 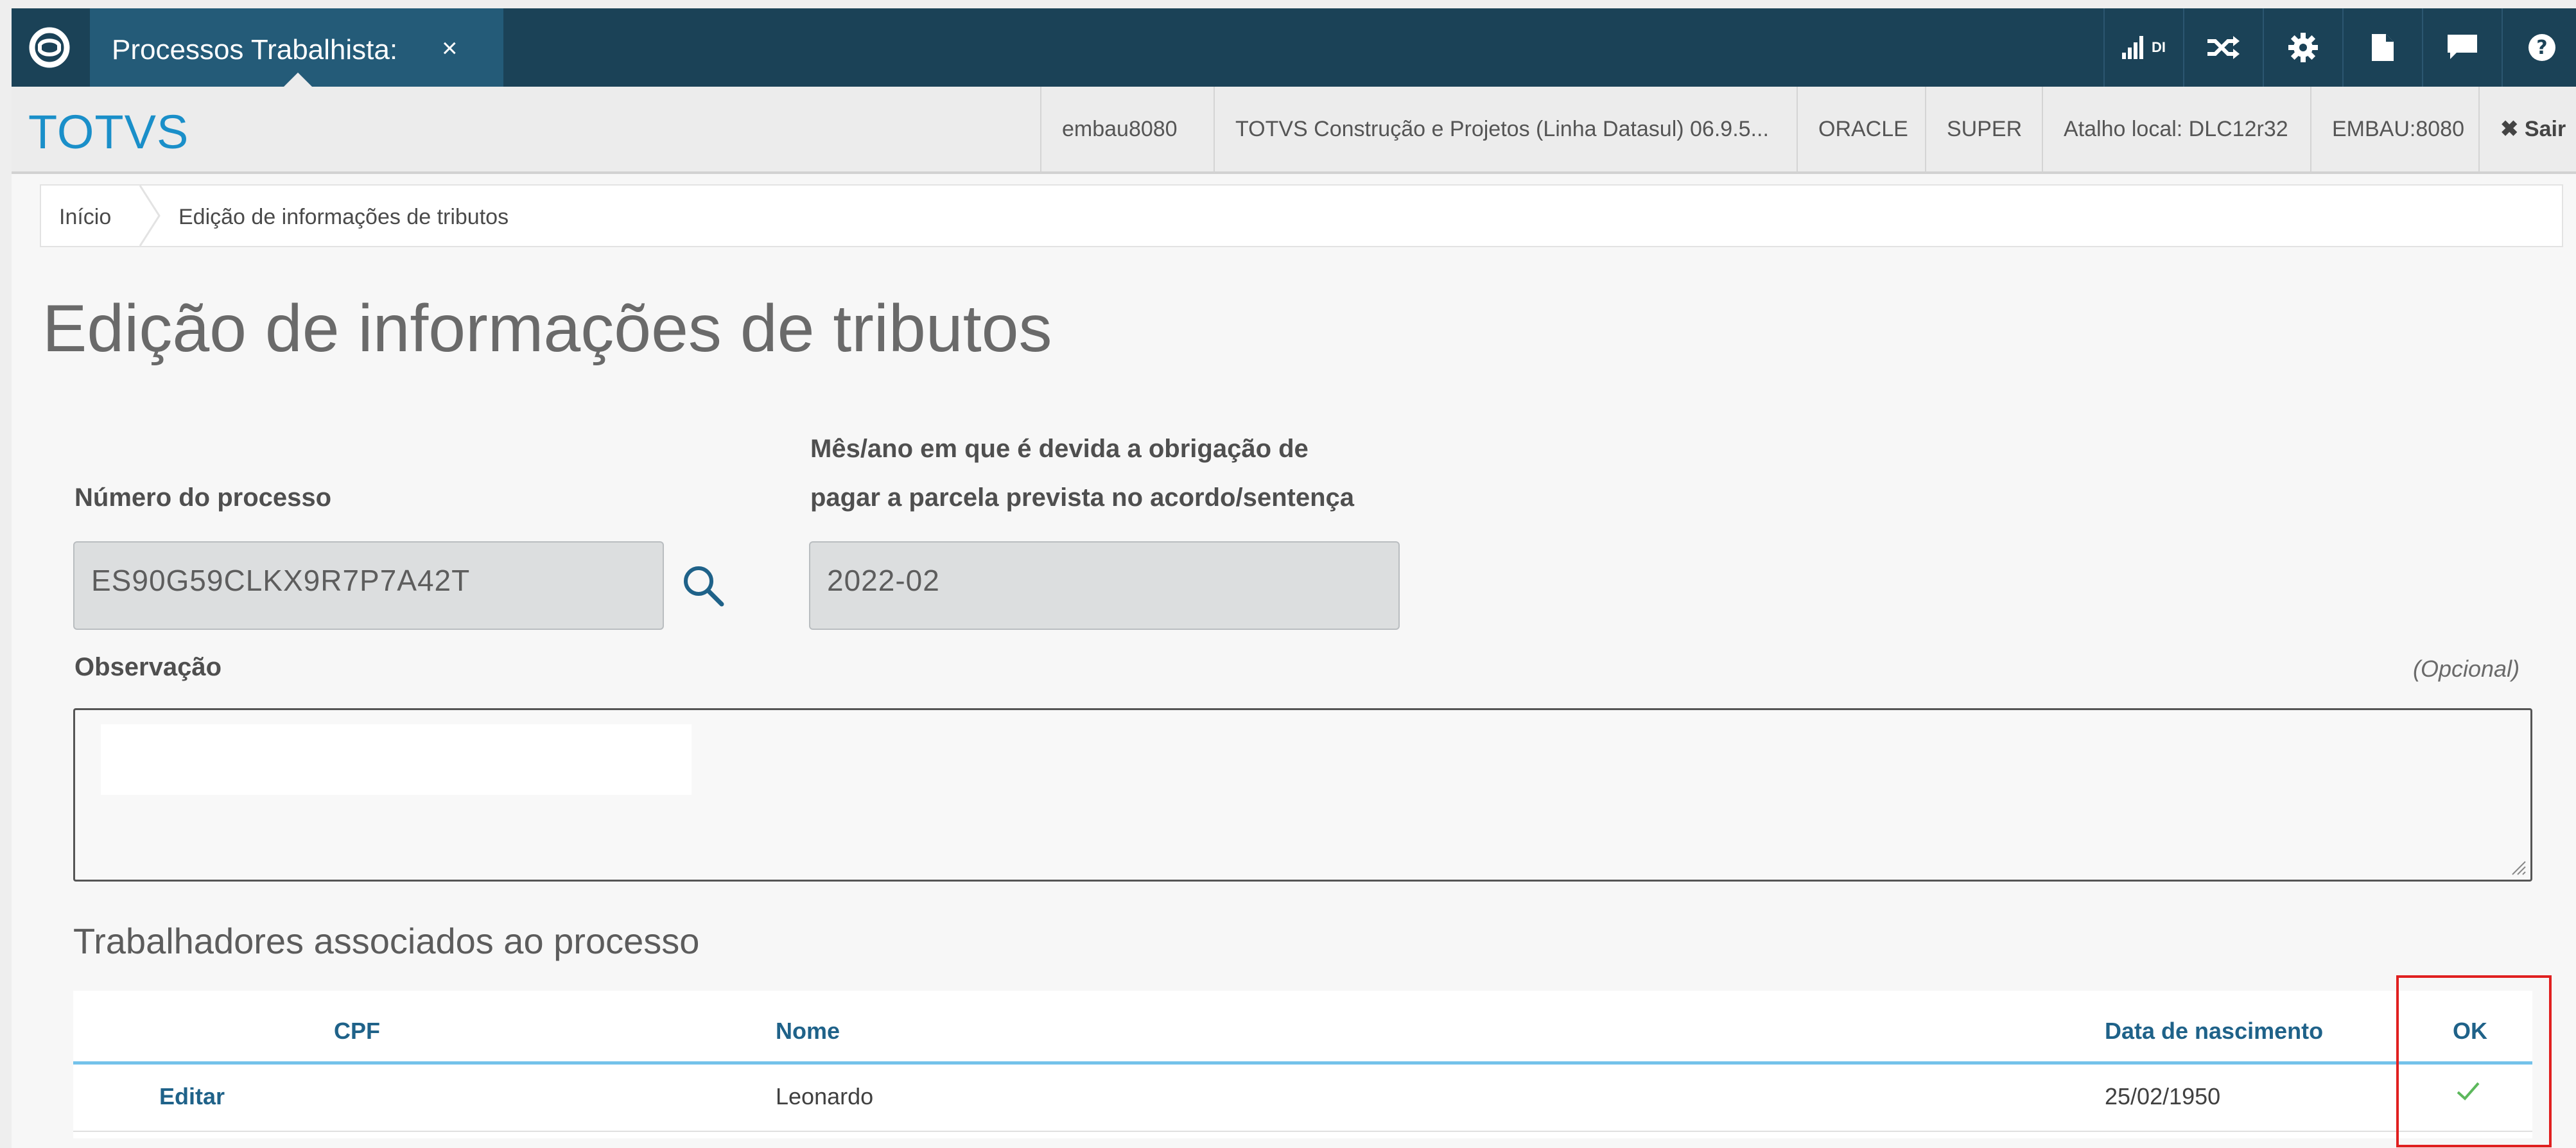 I want to click on breadcrumb-separator, so click(x=150, y=216).